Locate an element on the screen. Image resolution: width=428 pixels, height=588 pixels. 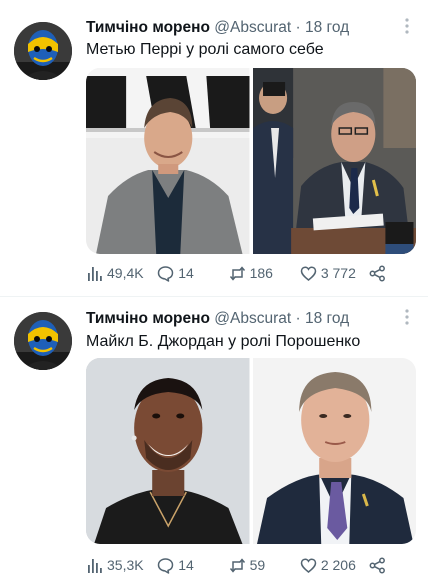
views-value: 49,4K is located at coordinates (125, 273).